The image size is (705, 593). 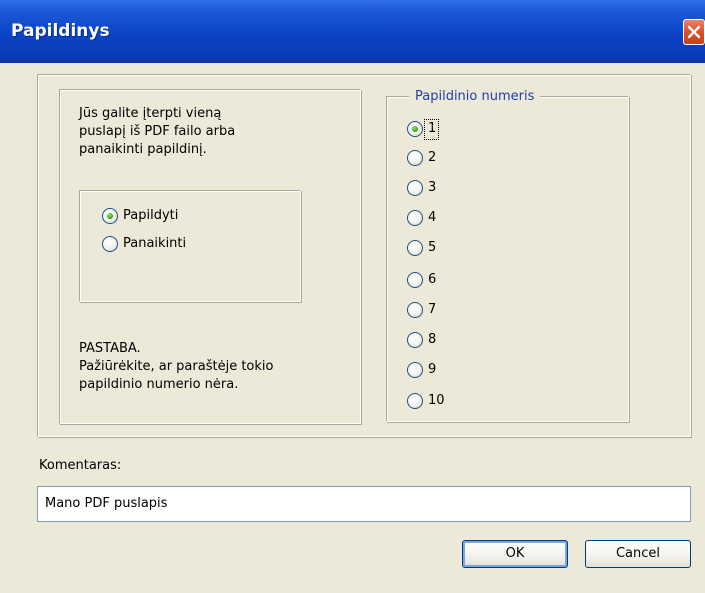 What do you see at coordinates (154, 244) in the screenshot?
I see `radio-label-panaikinti: Panaikinti` at bounding box center [154, 244].